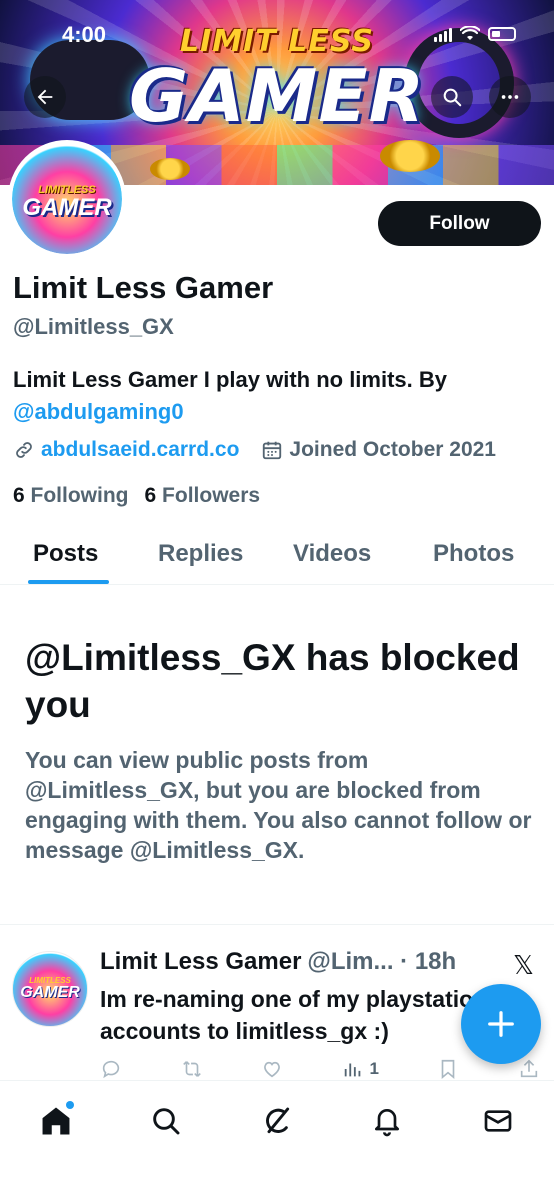 Image resolution: width=554 pixels, height=1200 pixels. What do you see at coordinates (374, 1068) in the screenshot?
I see `views-count: 1` at bounding box center [374, 1068].